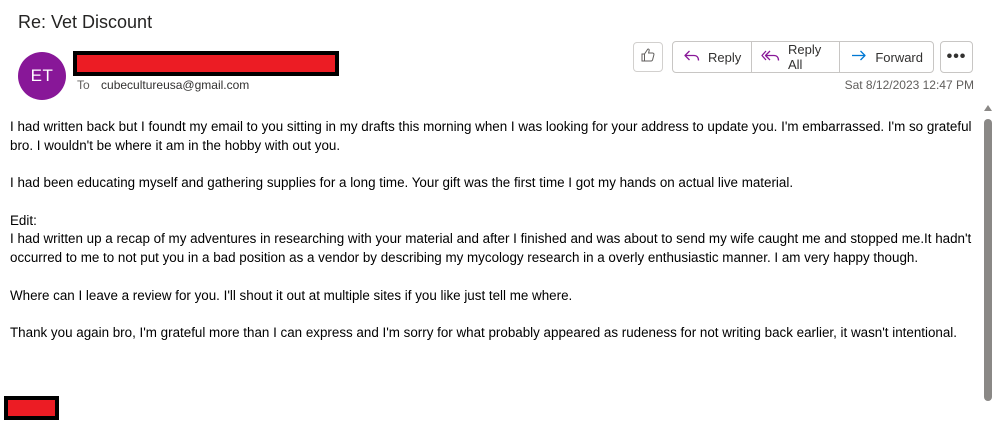 This screenshot has width=997, height=428. Describe the element at coordinates (175, 85) in the screenshot. I see `recipient-address: cubecultureusa@gmail.com` at that location.